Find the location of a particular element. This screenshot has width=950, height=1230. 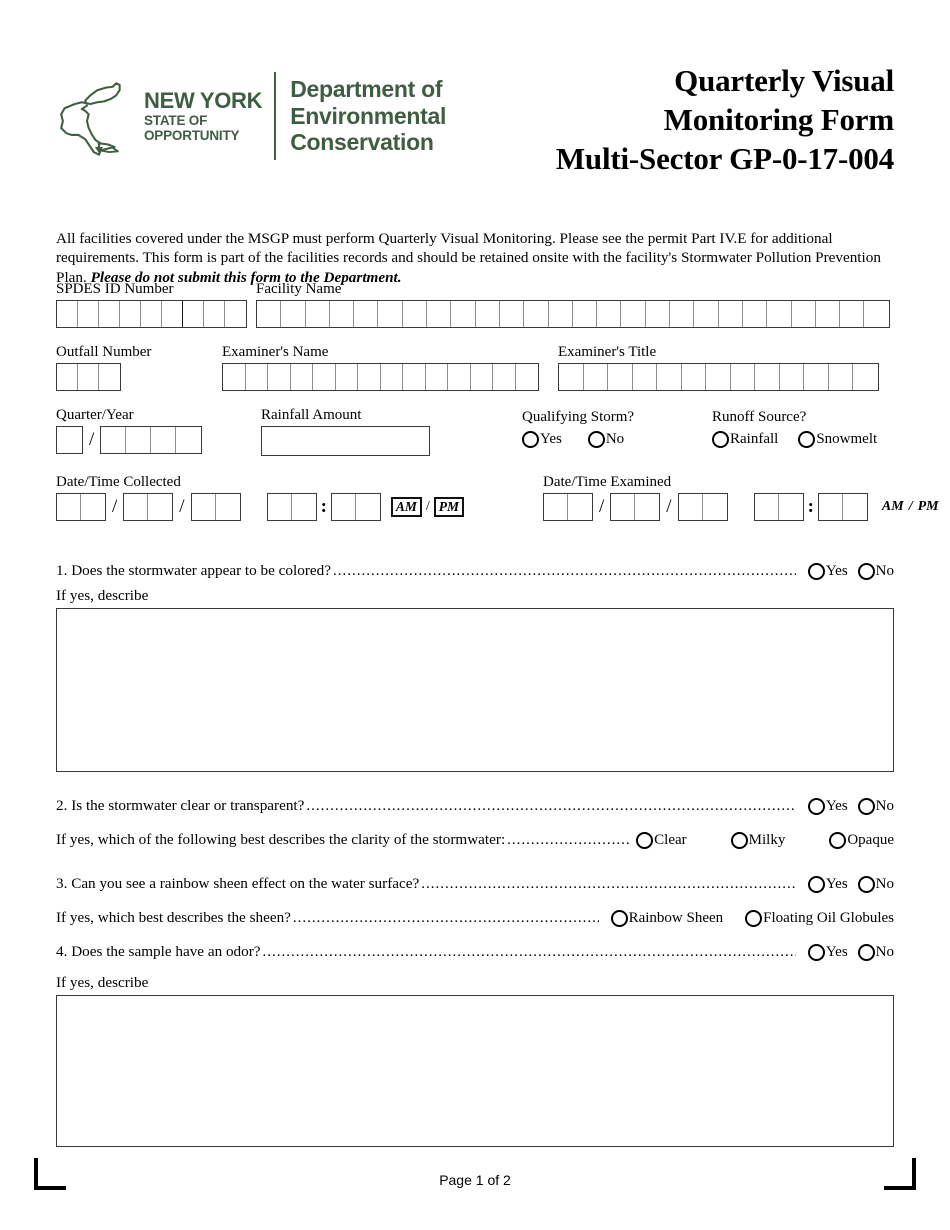

question-3-option-yes: Yes is located at coordinates (827, 884).